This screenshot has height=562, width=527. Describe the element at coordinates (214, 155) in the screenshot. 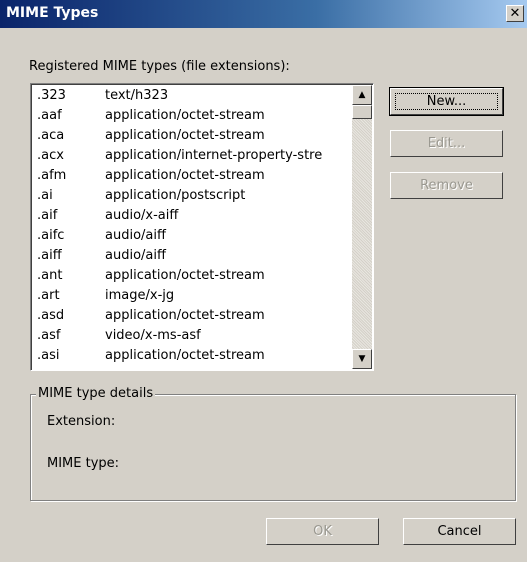

I see `list-item-mime-type: application/internet-property-stre` at that location.